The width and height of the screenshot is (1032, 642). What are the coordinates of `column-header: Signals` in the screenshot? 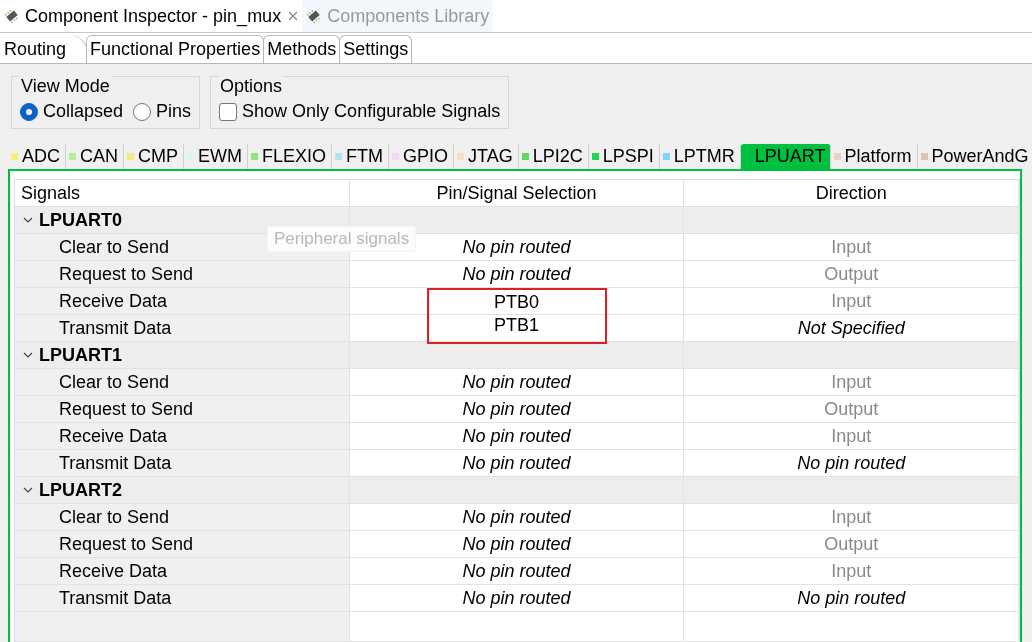 It's located at (182, 193).